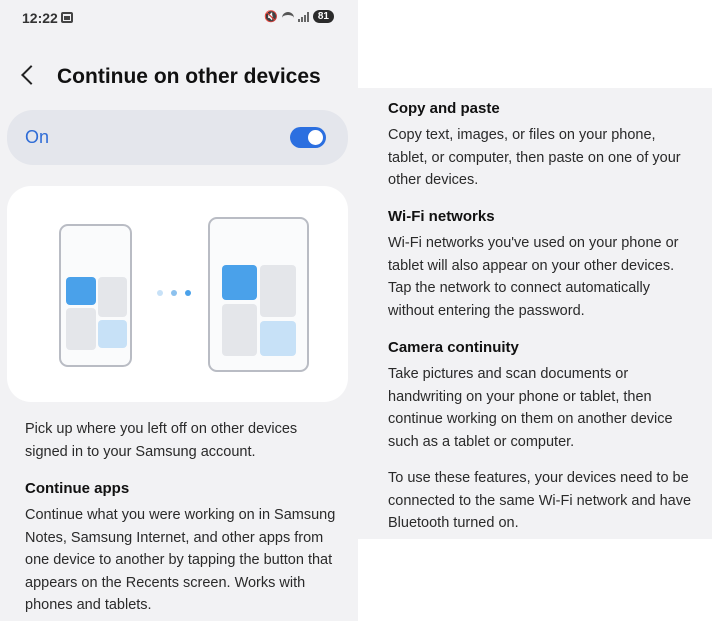  What do you see at coordinates (112, 334) in the screenshot?
I see `phone-tile-highlight` at bounding box center [112, 334].